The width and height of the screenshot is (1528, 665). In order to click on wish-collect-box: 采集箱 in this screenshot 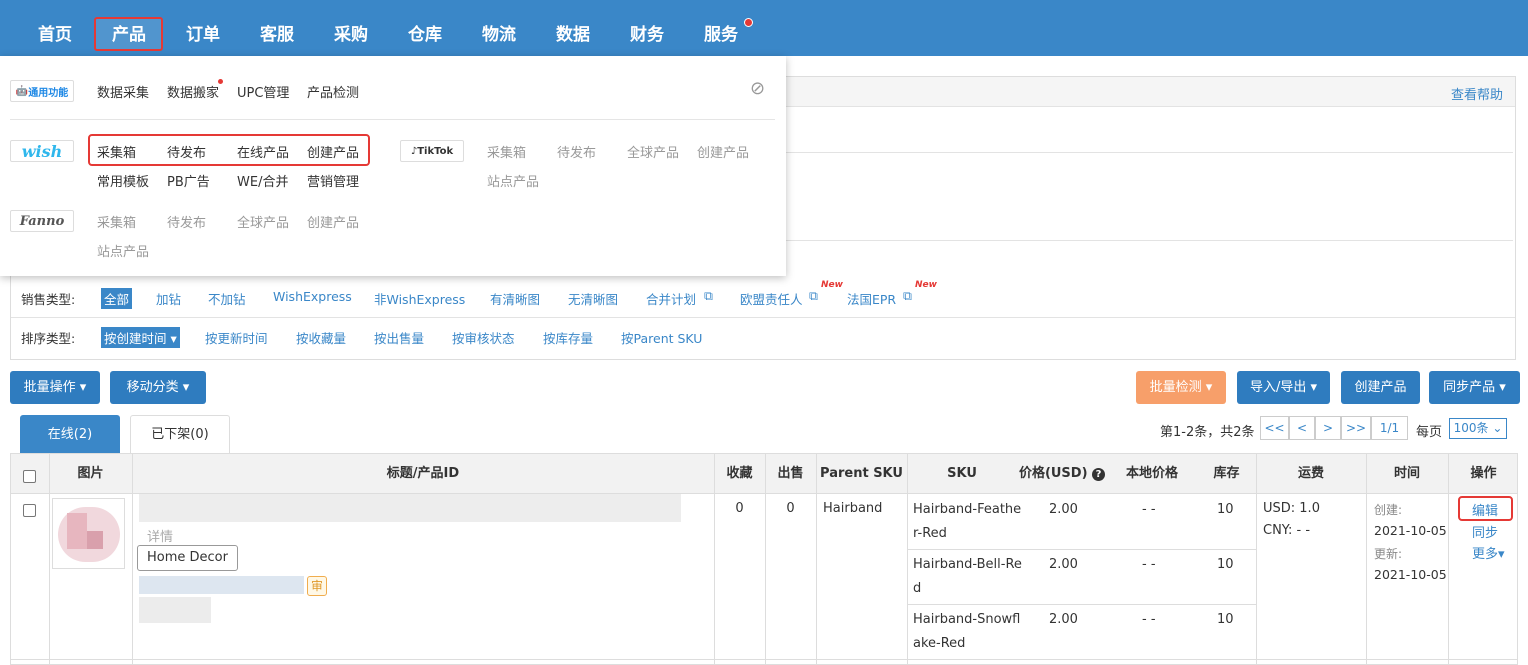, I will do `click(116, 151)`.